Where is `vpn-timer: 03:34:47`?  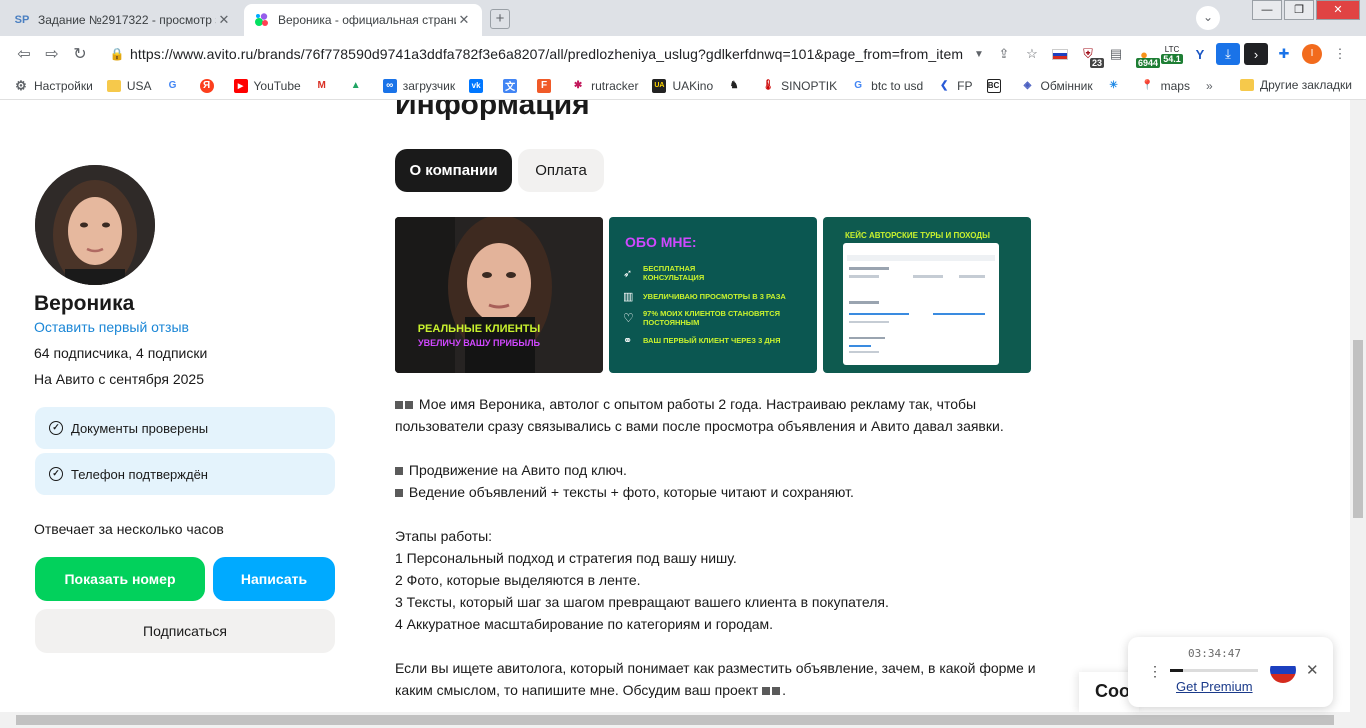 vpn-timer: 03:34:47 is located at coordinates (1214, 653).